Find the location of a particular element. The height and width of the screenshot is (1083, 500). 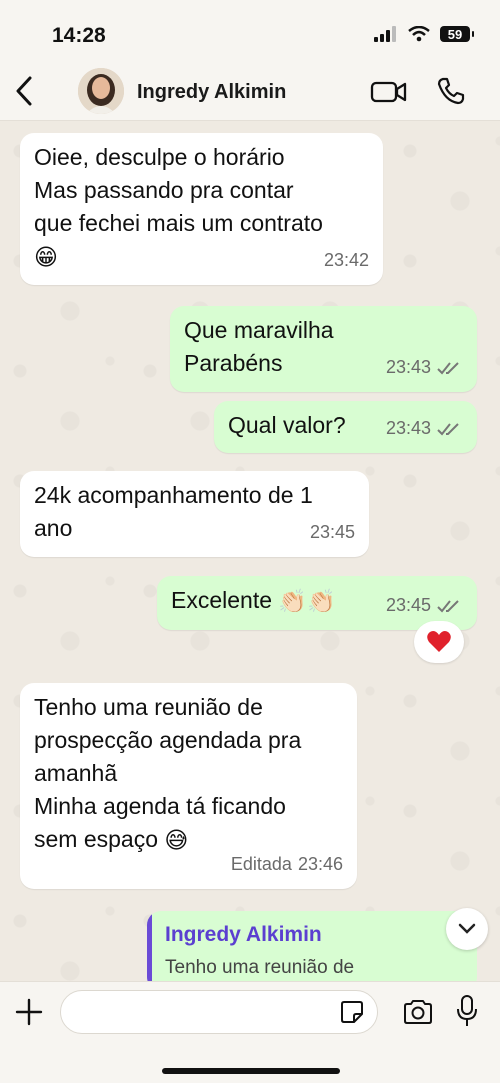

camera-icon is located at coordinates (418, 1012).